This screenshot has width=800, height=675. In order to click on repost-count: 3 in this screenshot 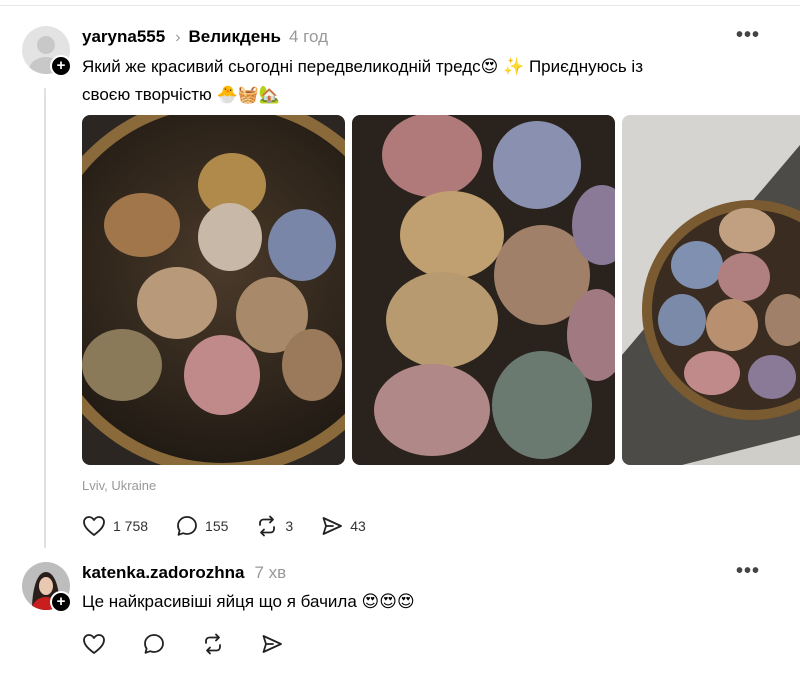, I will do `click(289, 526)`.